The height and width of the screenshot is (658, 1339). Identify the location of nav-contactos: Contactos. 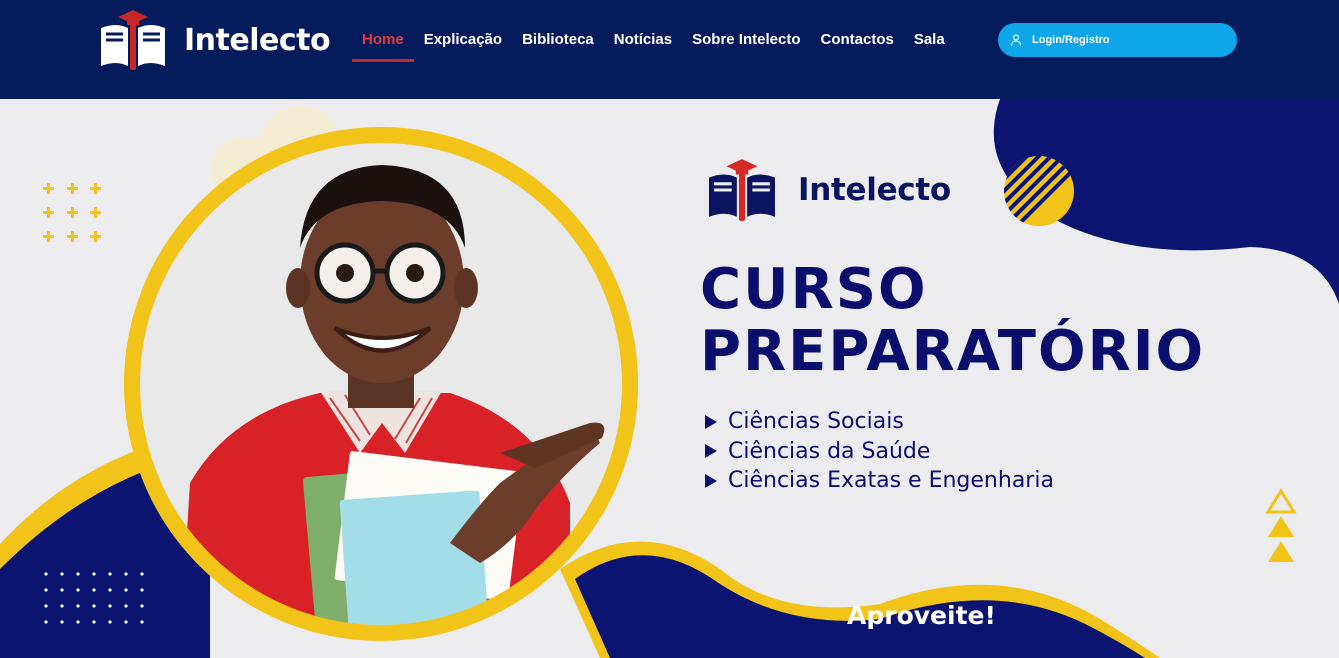
(856, 42).